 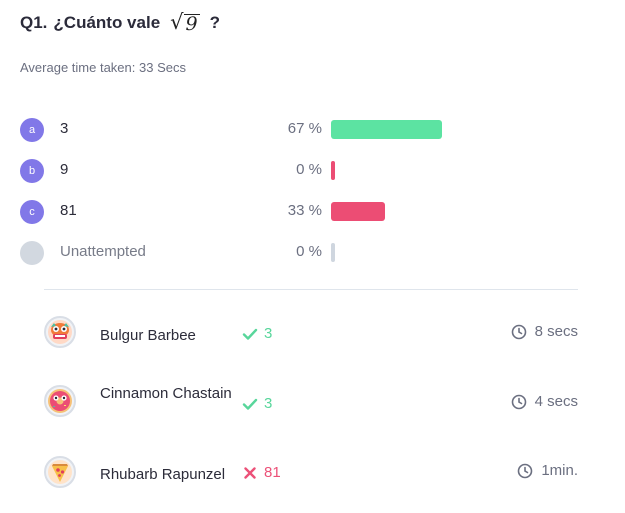 What do you see at coordinates (240, 137) in the screenshot?
I see `option-row-a: a 3 67 %` at bounding box center [240, 137].